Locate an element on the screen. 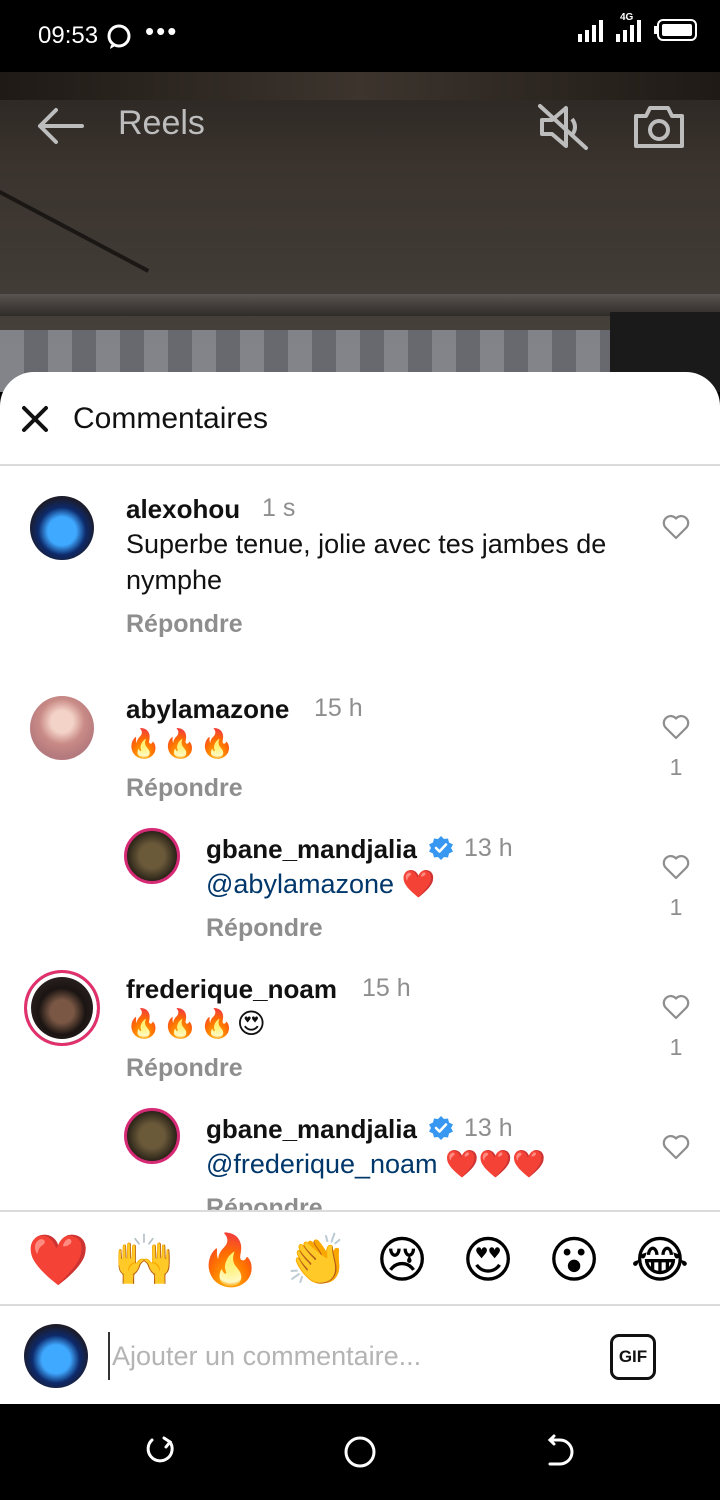 The width and height of the screenshot is (720, 1500). close-icon is located at coordinates (35, 419).